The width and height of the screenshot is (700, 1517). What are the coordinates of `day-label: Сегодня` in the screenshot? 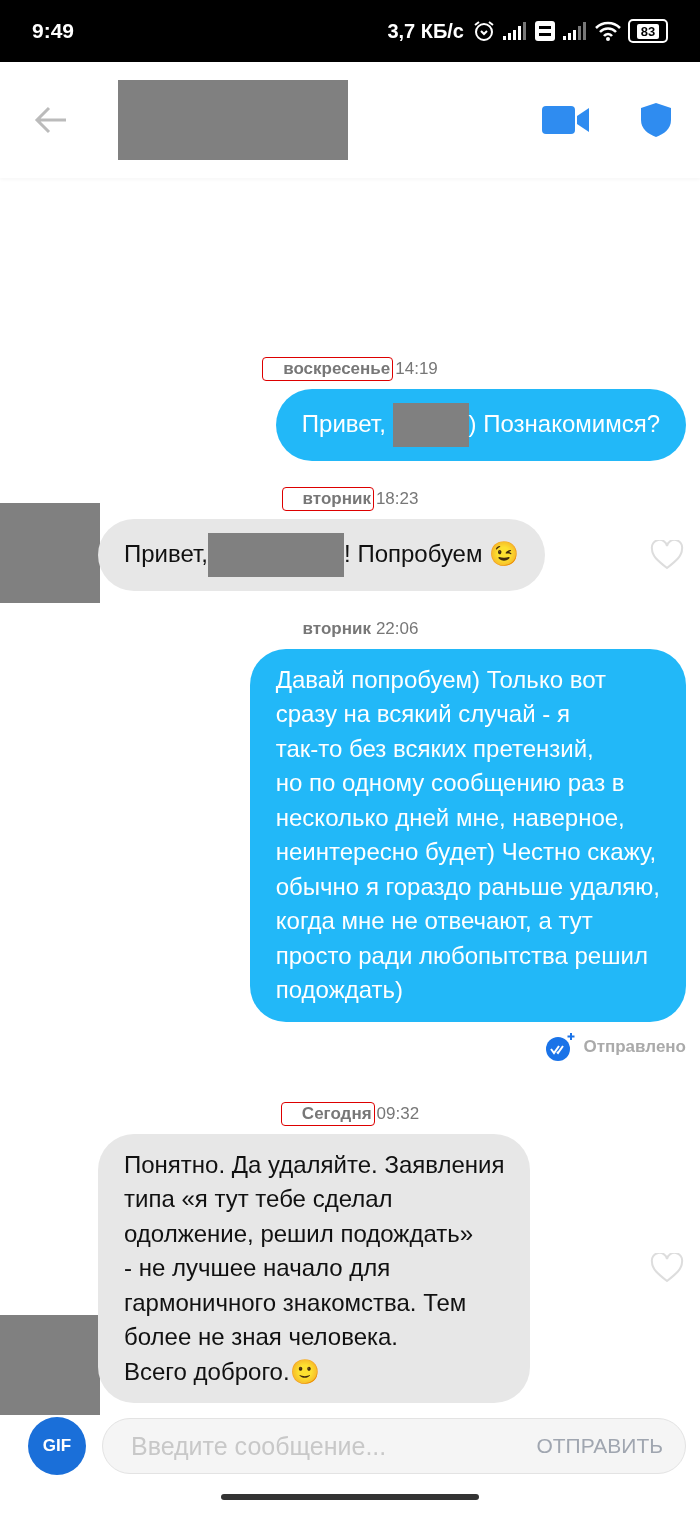 It's located at (327, 1113).